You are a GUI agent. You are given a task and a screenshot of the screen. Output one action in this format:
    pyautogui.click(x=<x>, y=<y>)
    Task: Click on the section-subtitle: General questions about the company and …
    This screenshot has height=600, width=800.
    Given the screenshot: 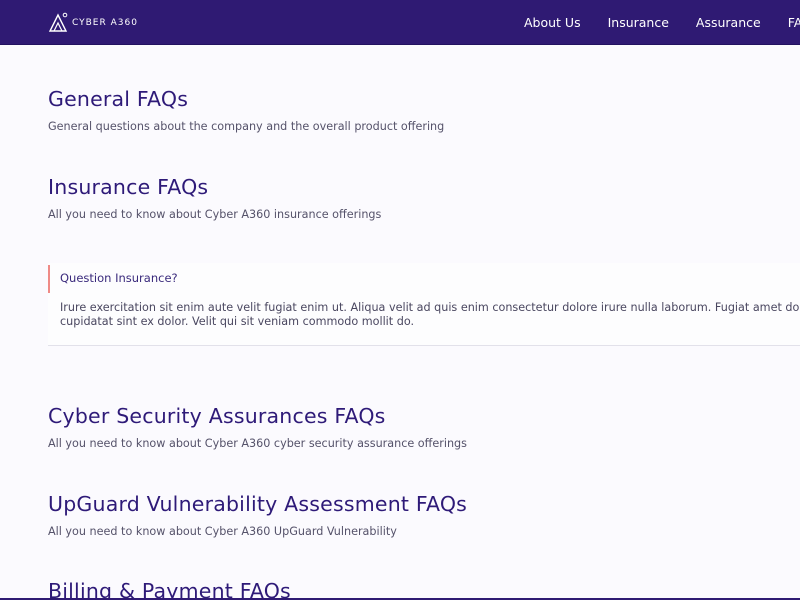 What is the action you would take?
    pyautogui.click(x=246, y=126)
    